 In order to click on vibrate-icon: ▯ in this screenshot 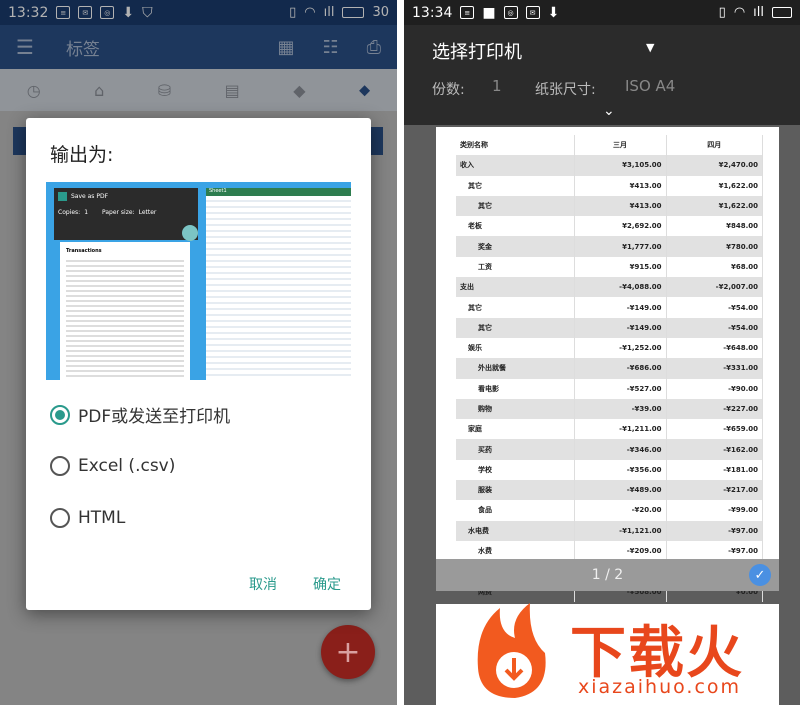, I will do `click(722, 12)`.